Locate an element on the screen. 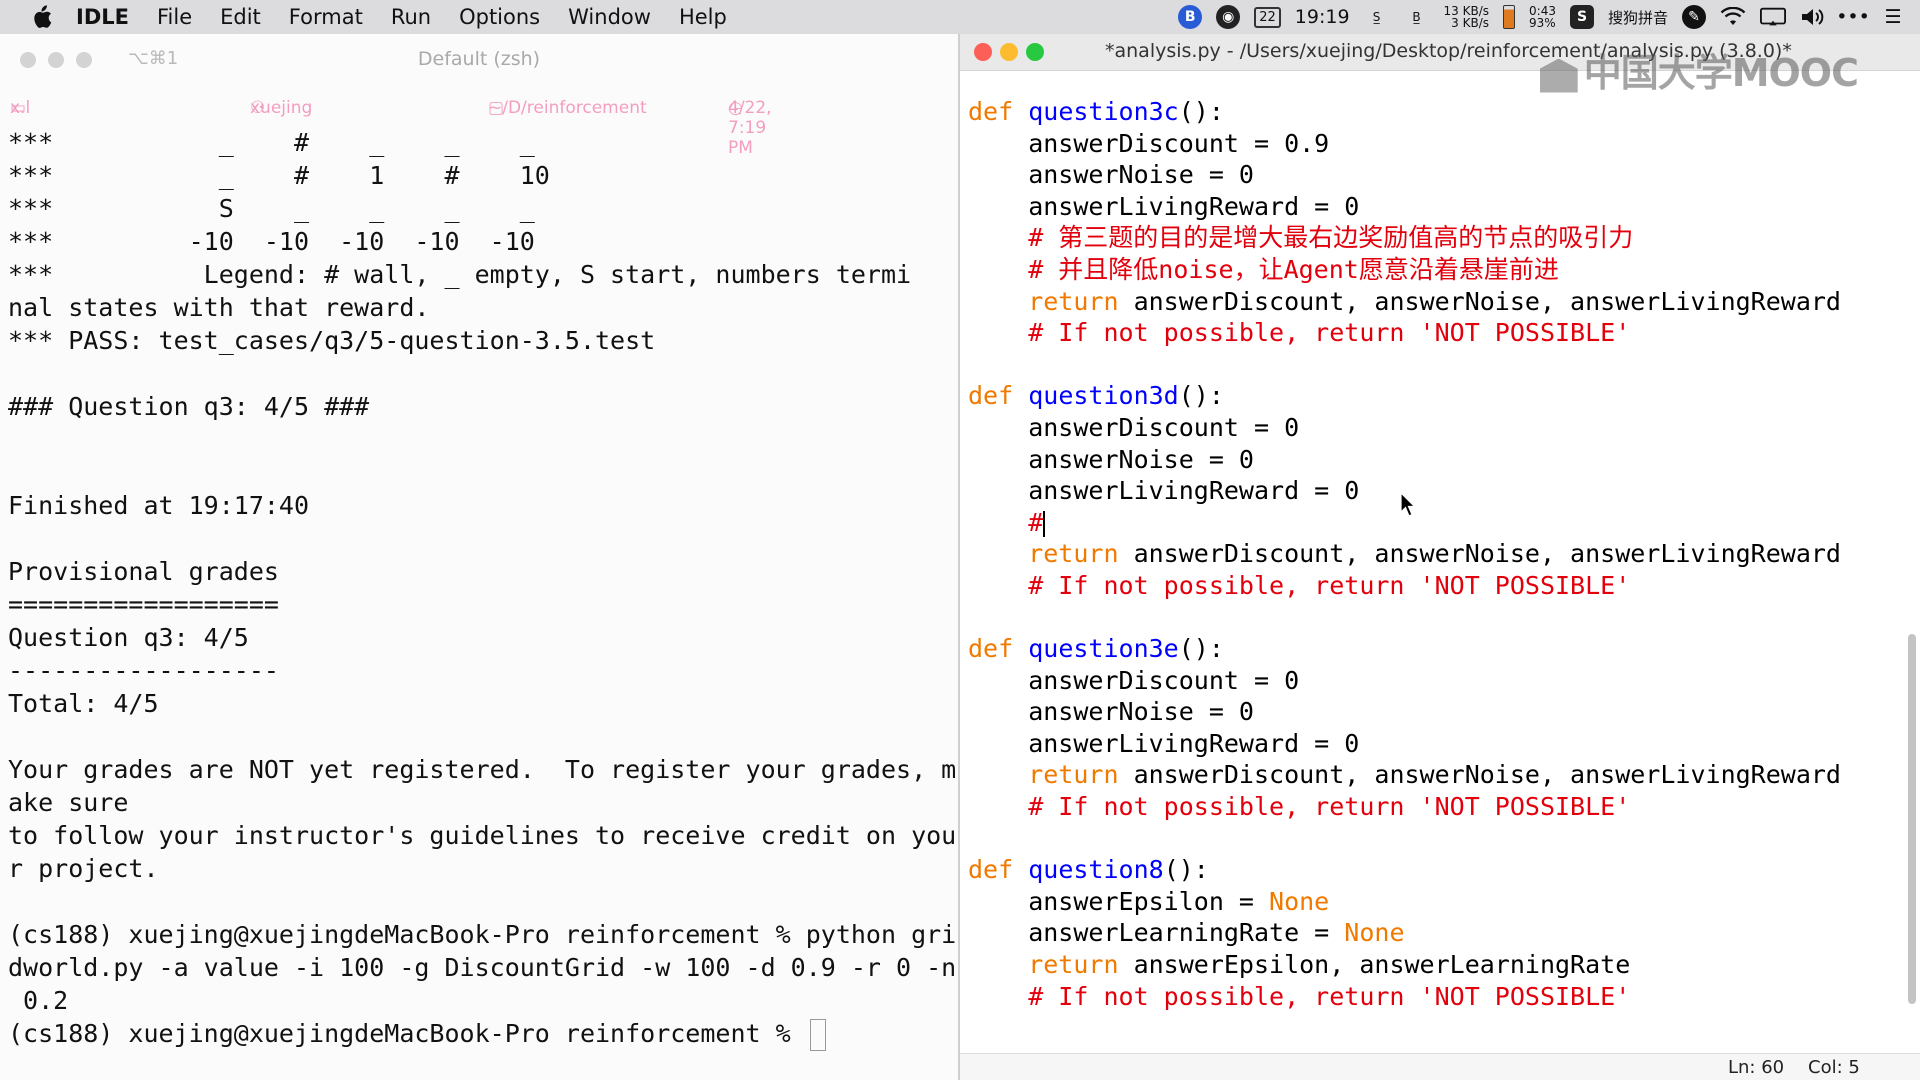 This screenshot has width=1920, height=1080. editor-statusbar: Ln: 60 Col: 5 is located at coordinates (1440, 1066).